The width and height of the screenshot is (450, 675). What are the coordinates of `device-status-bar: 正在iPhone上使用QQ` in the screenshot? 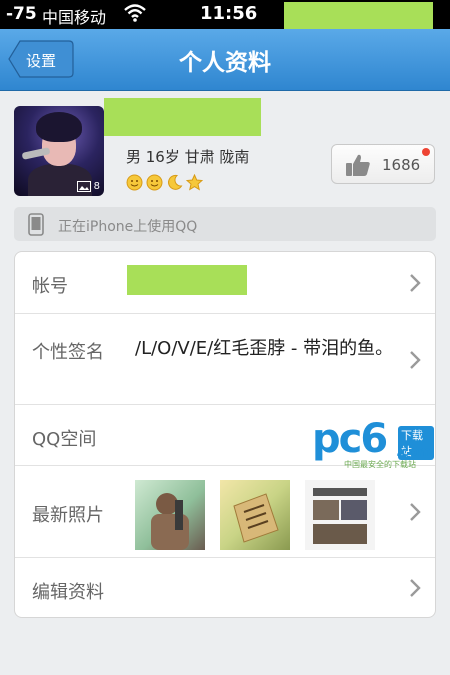 It's located at (225, 224).